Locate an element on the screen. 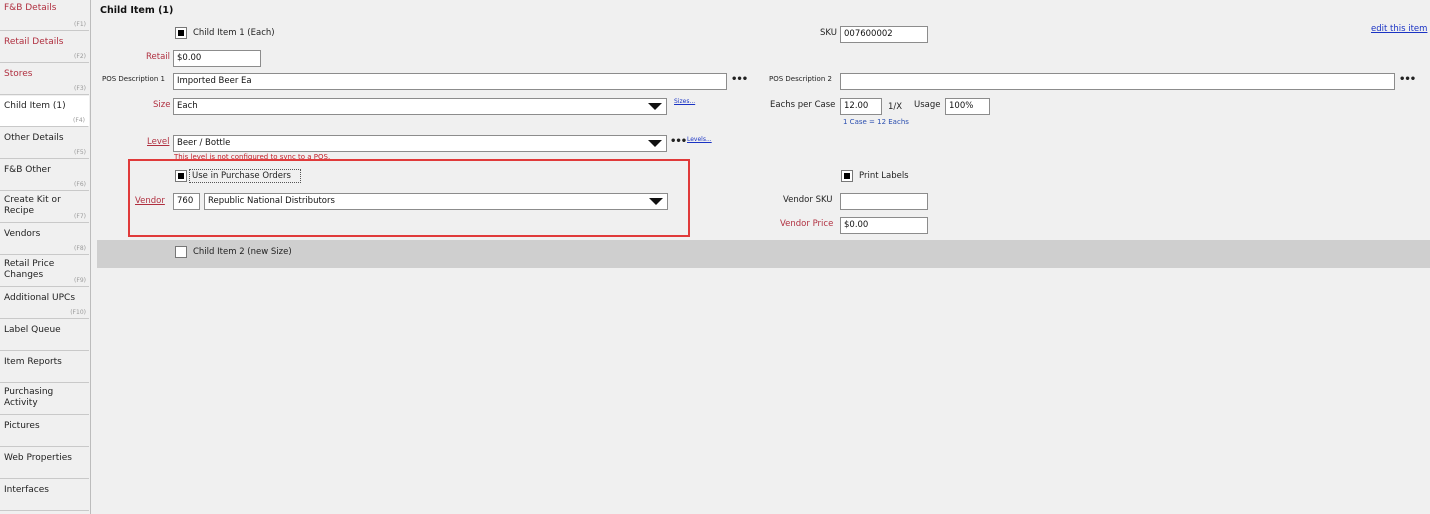  vendor-sku-label: Vendor SKU is located at coordinates (808, 200).